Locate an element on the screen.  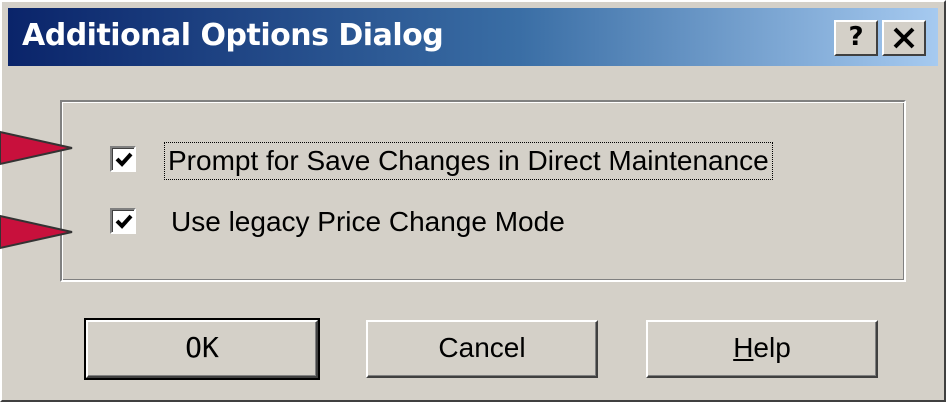
close-icon is located at coordinates (904, 38).